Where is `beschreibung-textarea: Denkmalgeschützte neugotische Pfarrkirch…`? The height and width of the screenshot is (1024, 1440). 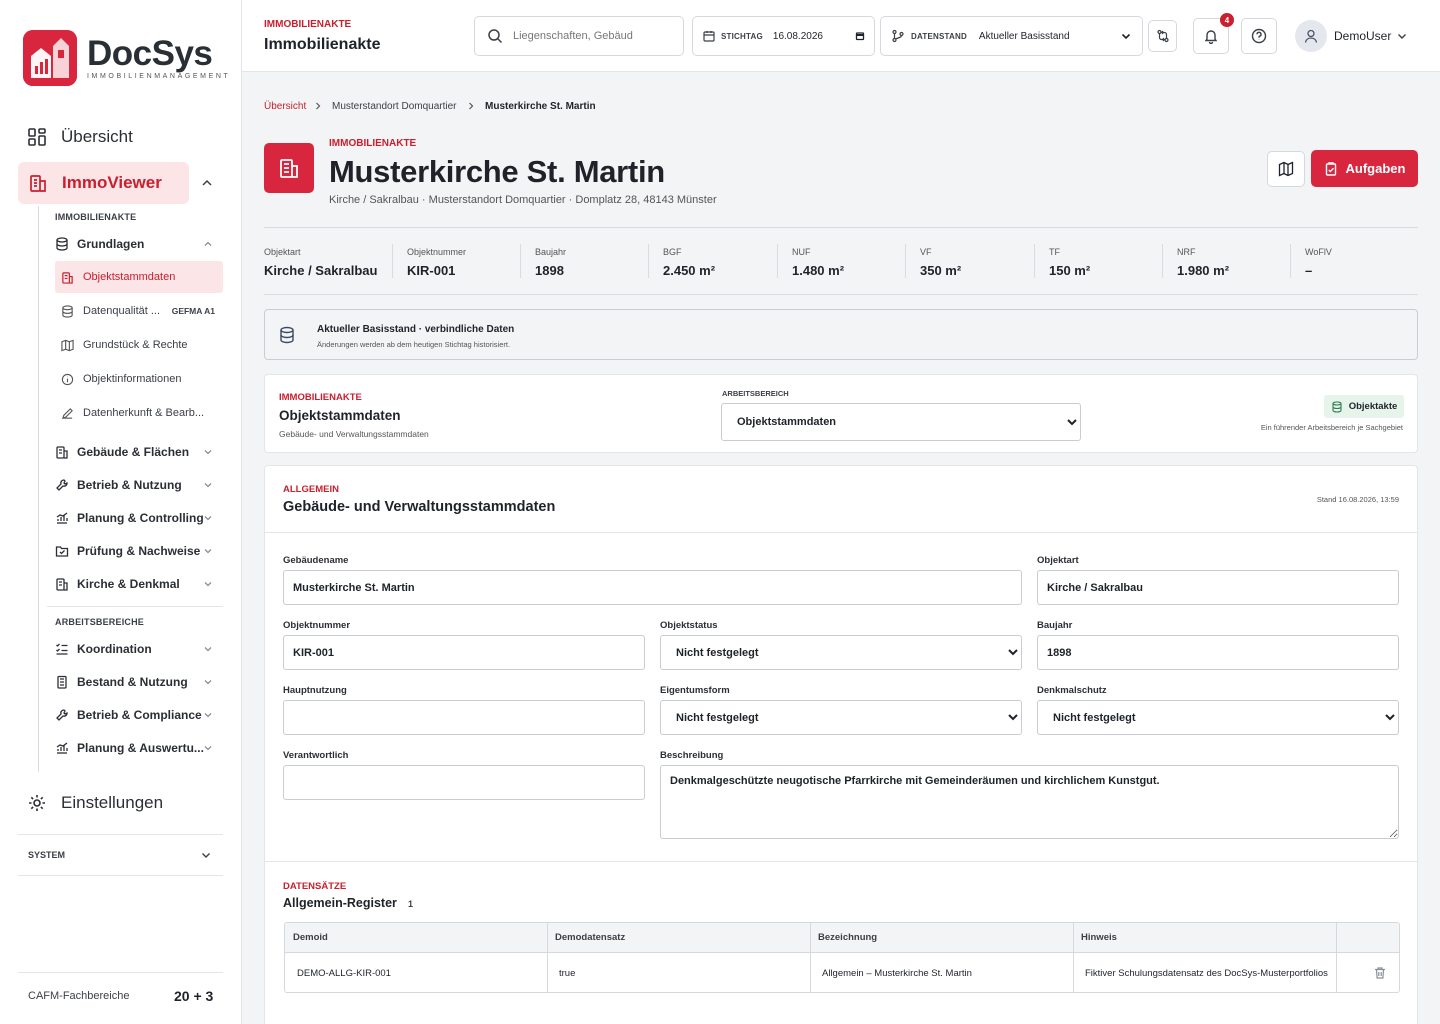
beschreibung-textarea: Denkmalgeschützte neugotische Pfarrkirch… is located at coordinates (1029, 802).